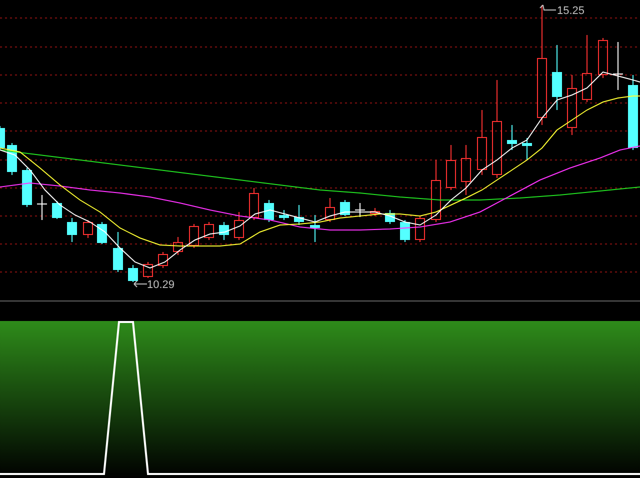 The width and height of the screenshot is (640, 478). What do you see at coordinates (141, 284) in the screenshot?
I see `low-marker-arrow` at bounding box center [141, 284].